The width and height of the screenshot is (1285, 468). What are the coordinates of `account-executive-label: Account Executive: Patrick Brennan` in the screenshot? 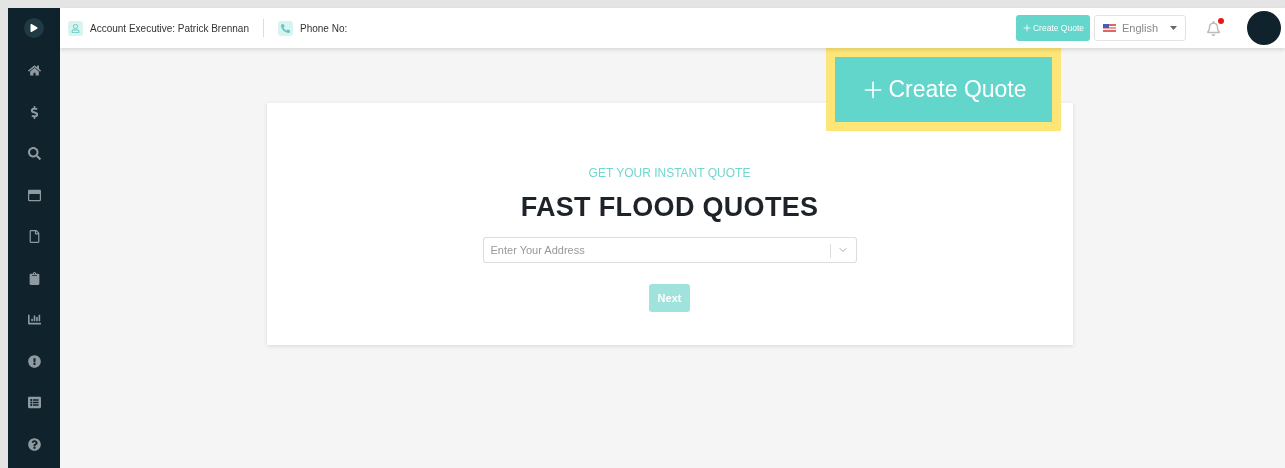 It's located at (169, 28).